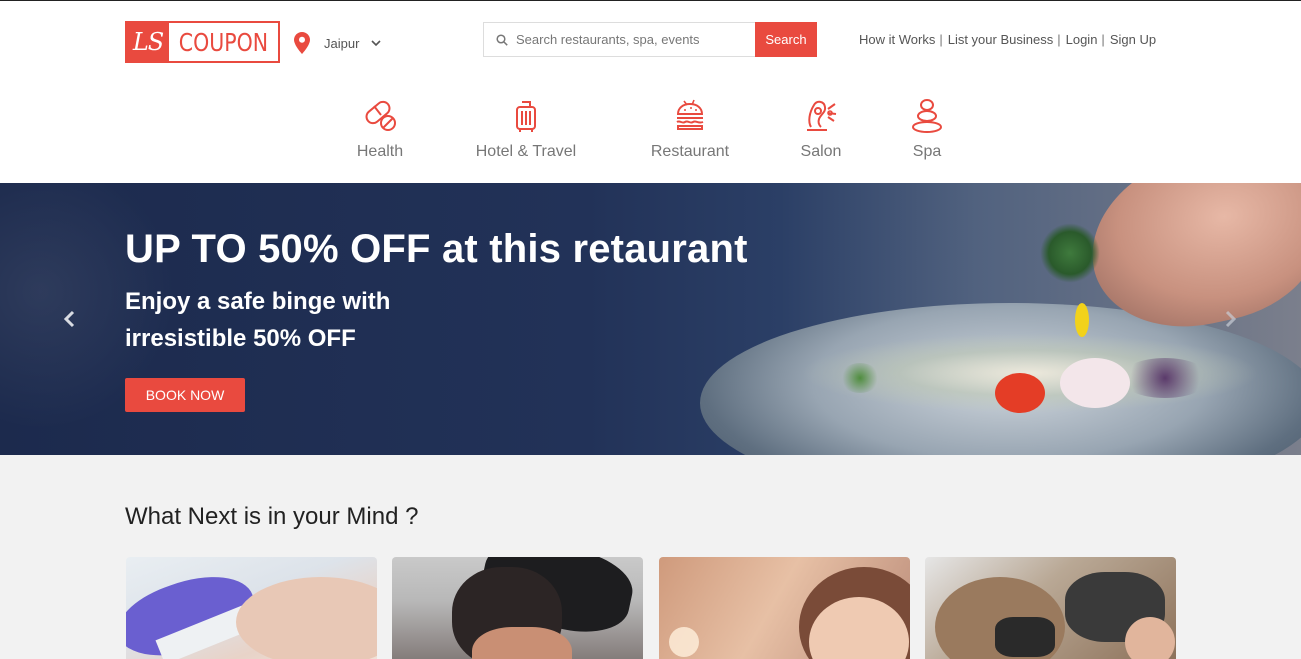 This screenshot has height=659, width=1301. What do you see at coordinates (302, 43) in the screenshot?
I see `map-pin-icon` at bounding box center [302, 43].